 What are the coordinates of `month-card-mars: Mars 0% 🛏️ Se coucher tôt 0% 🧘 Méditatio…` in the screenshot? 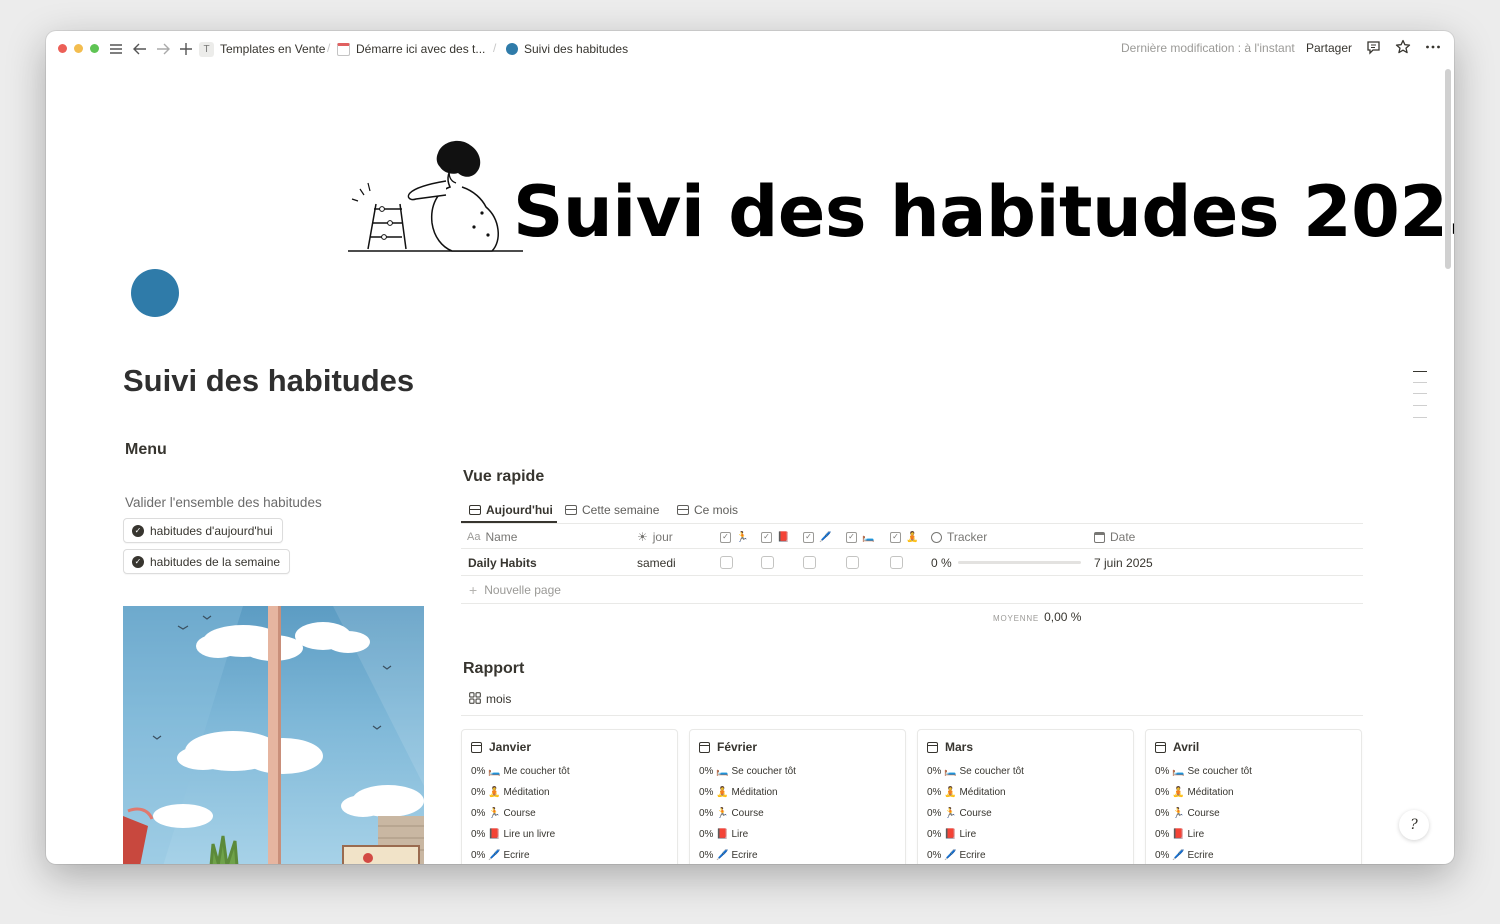 It's located at (1025, 796).